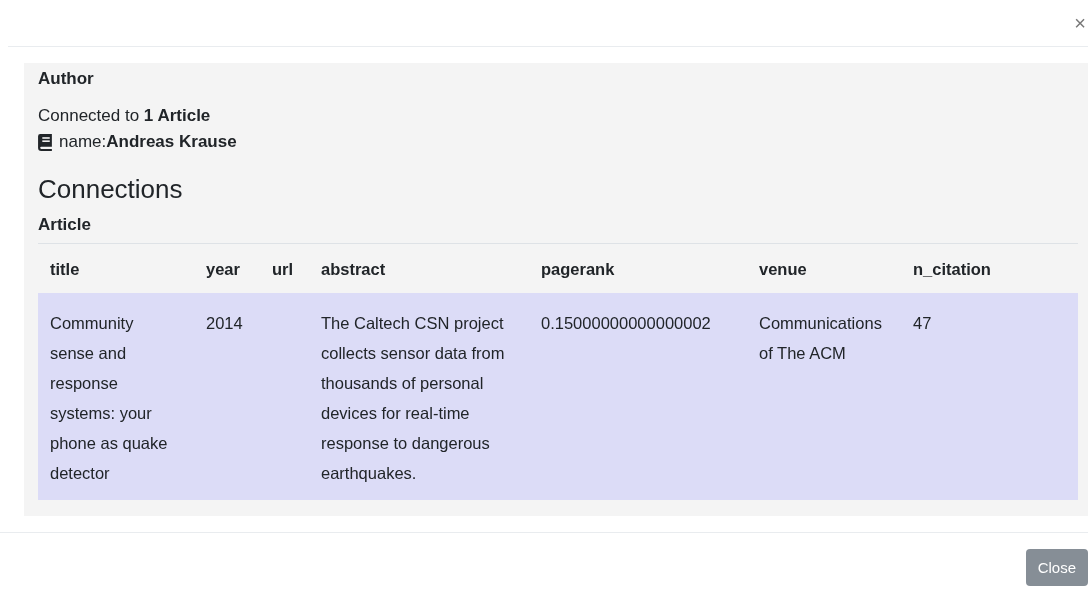 The width and height of the screenshot is (1088, 590). I want to click on column-header: url, so click(284, 268).